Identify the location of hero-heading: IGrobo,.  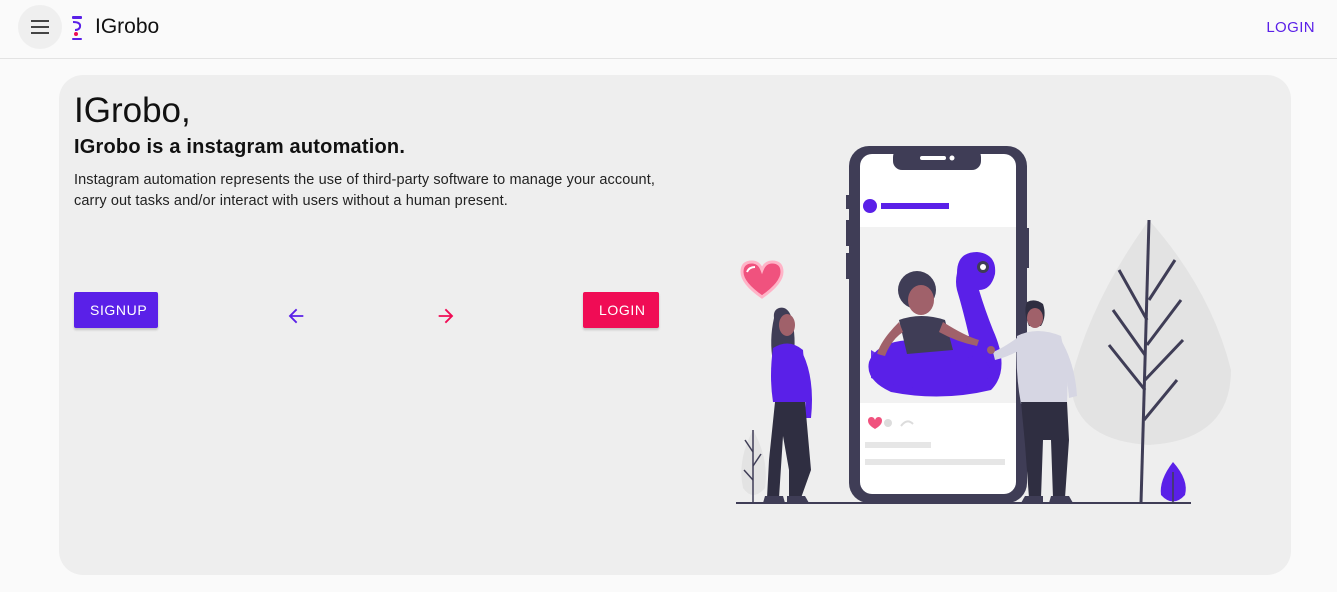
(132, 110).